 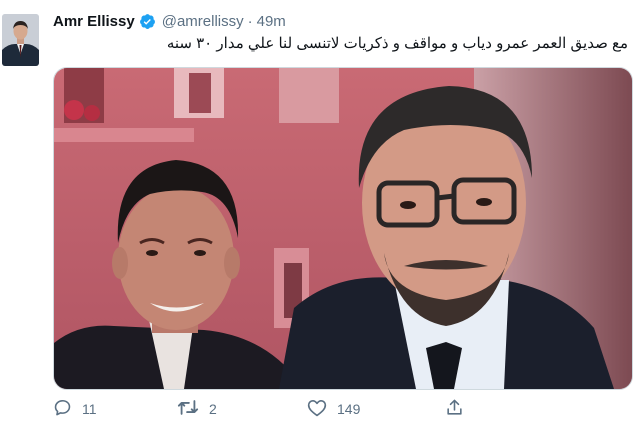 What do you see at coordinates (75, 409) in the screenshot?
I see `reply-button: 11` at bounding box center [75, 409].